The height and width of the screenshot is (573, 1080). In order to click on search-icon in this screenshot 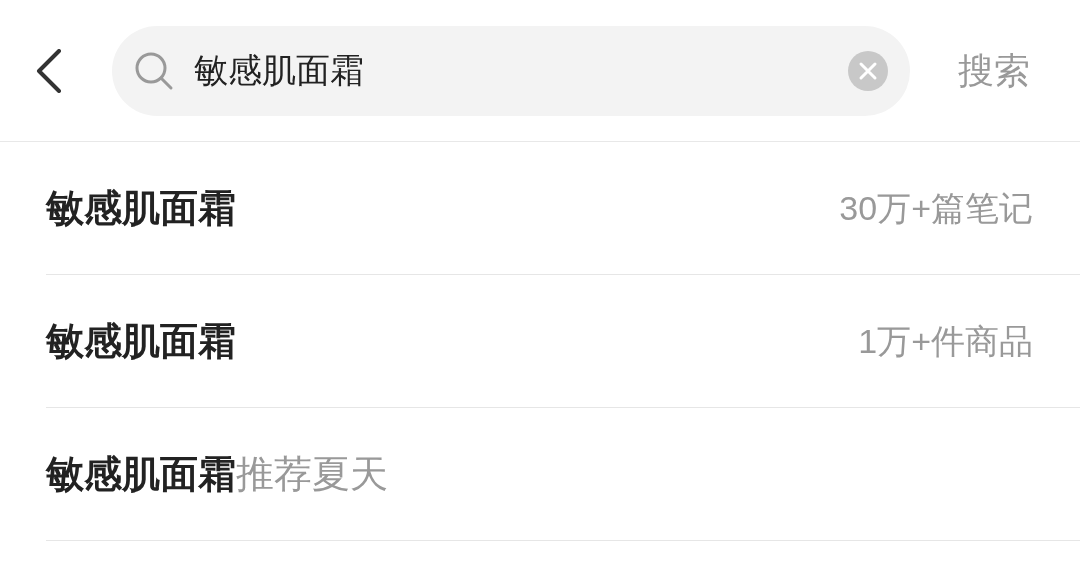, I will do `click(154, 70)`.